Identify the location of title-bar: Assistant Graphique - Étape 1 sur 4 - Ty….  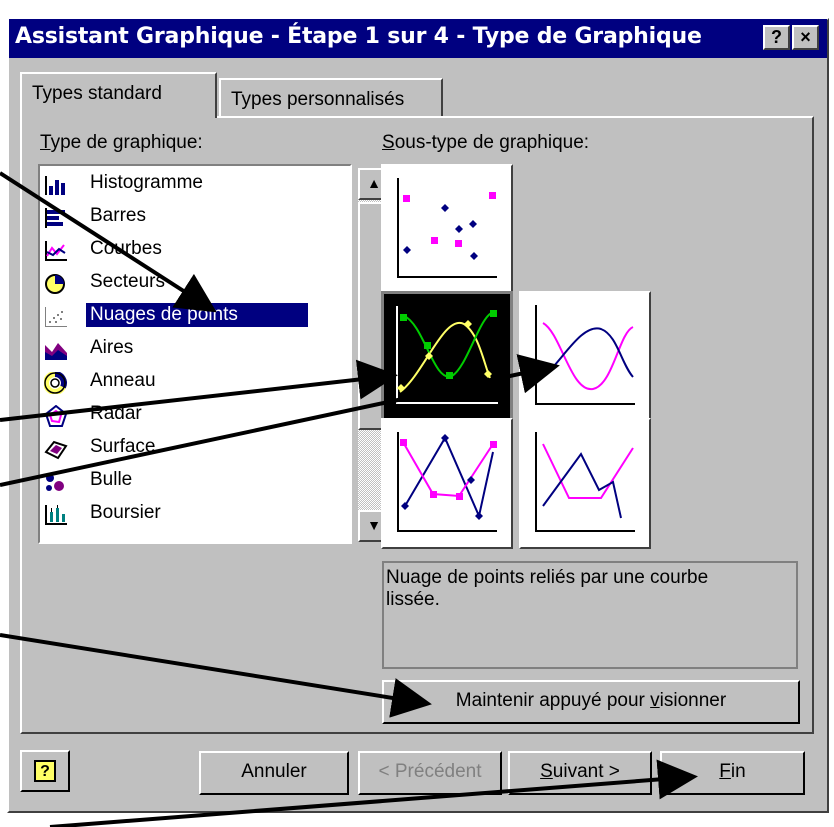
(418, 38).